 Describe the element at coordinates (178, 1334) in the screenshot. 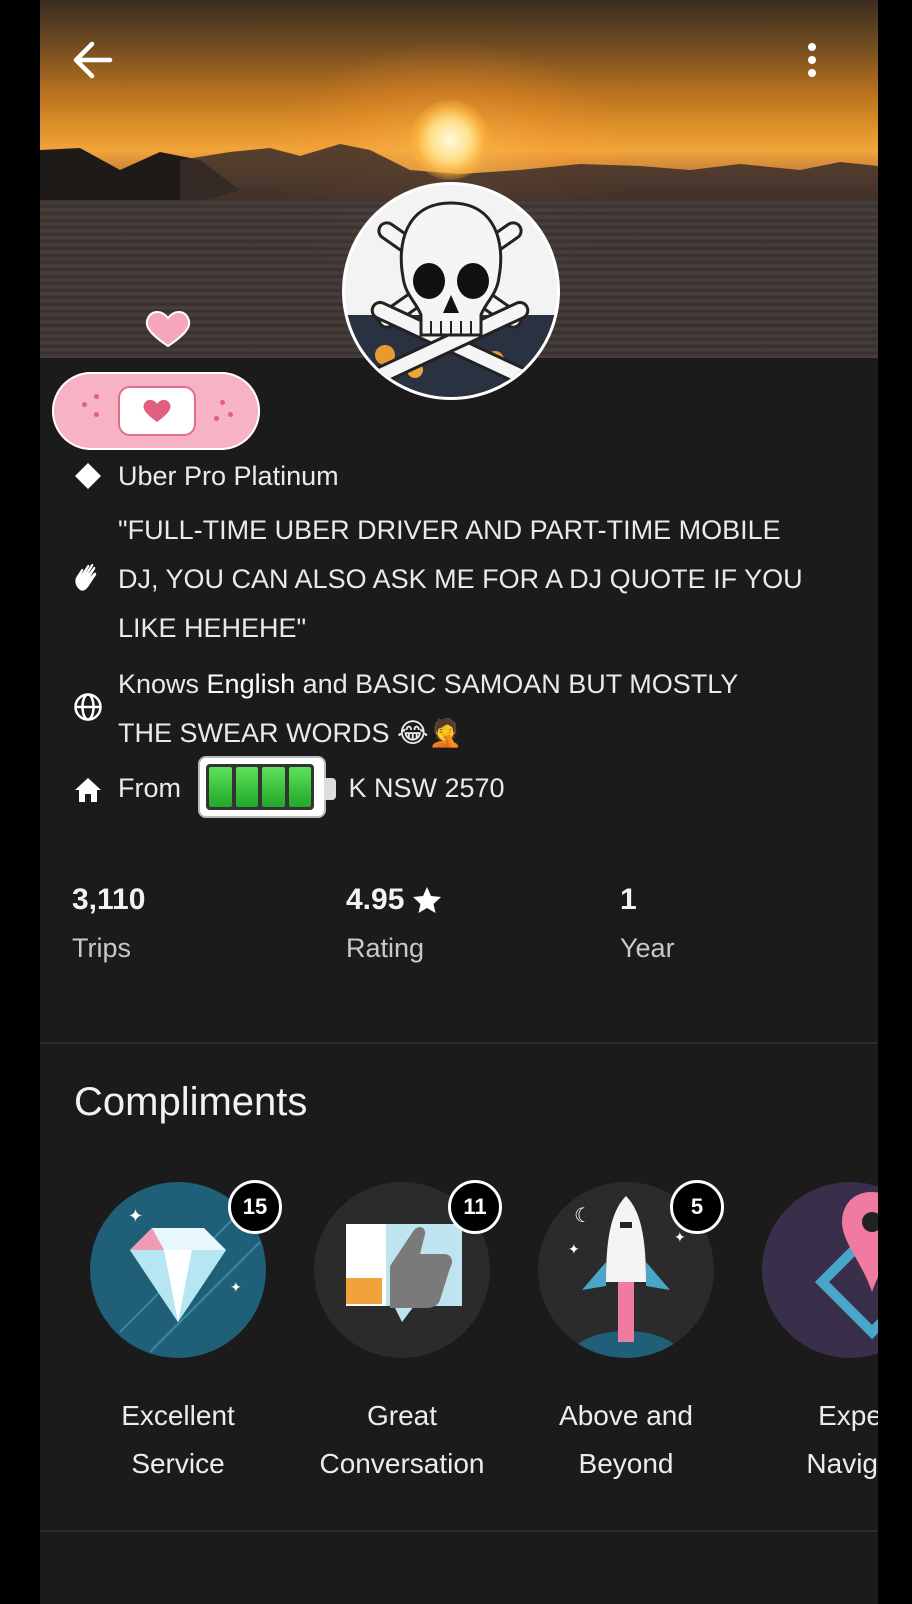

I see `compliment-excellent-service: ✦ ✦ 15 Excellent Service` at that location.